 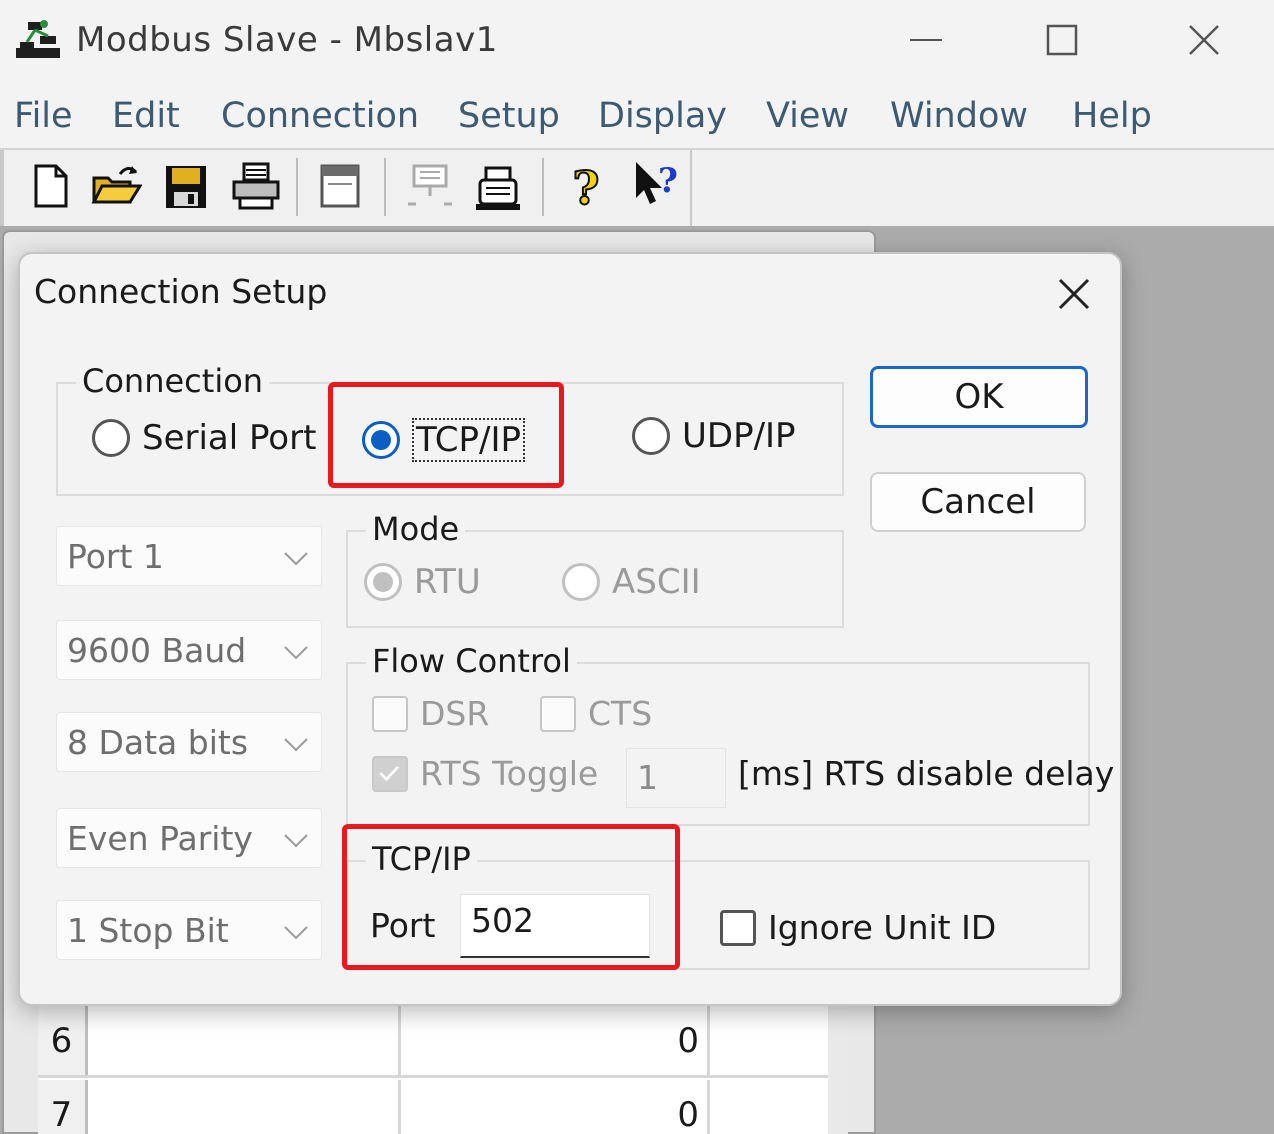 I want to click on print-icon, so click(x=256, y=186).